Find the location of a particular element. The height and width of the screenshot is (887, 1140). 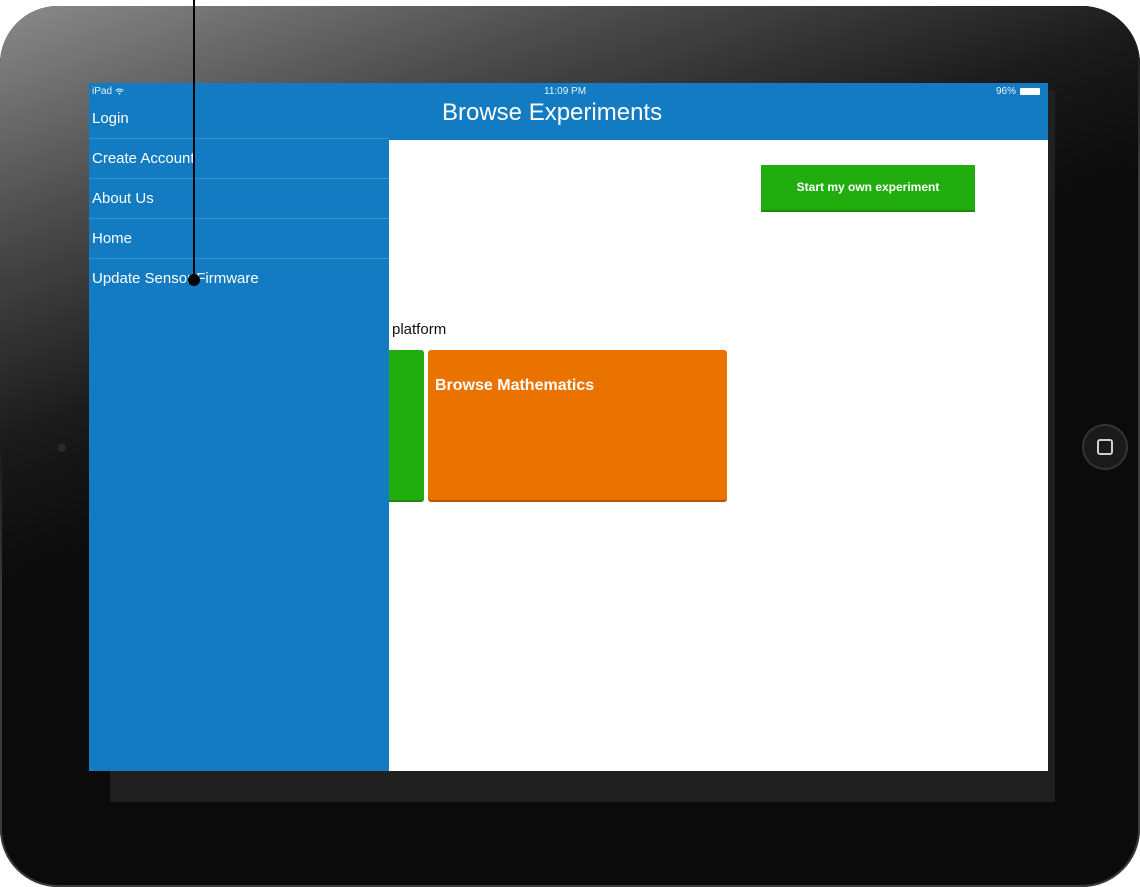

battery-icon is located at coordinates (1030, 91).